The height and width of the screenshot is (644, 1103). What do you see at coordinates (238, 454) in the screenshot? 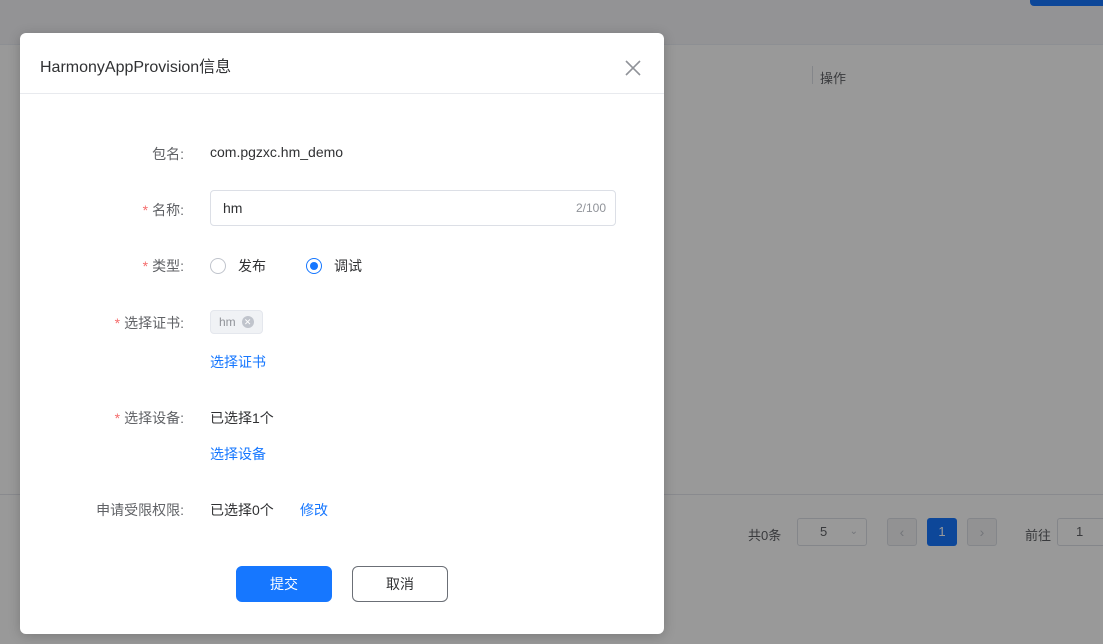
I see `select-device-link: 选择设备` at bounding box center [238, 454].